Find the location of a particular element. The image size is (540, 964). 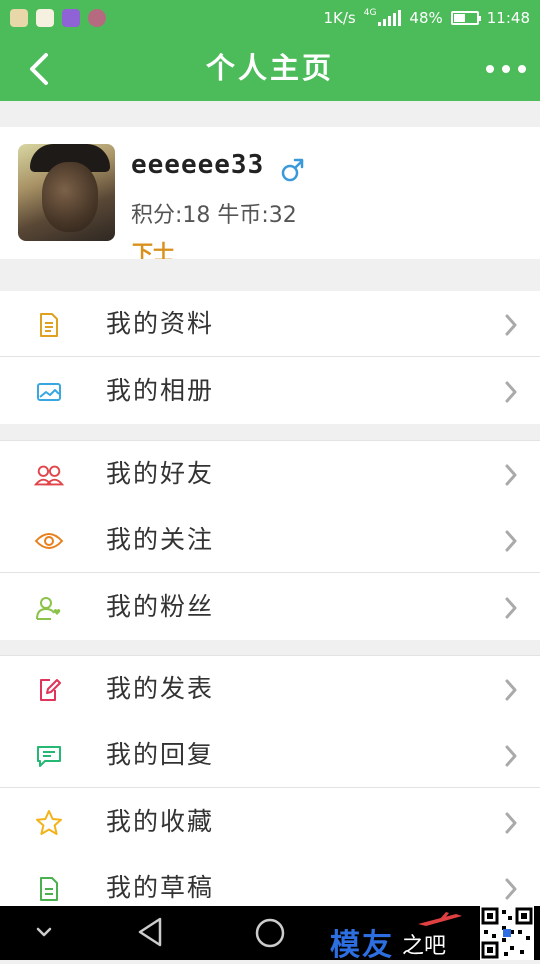

notification-gallery-icon is located at coordinates (71, 18).